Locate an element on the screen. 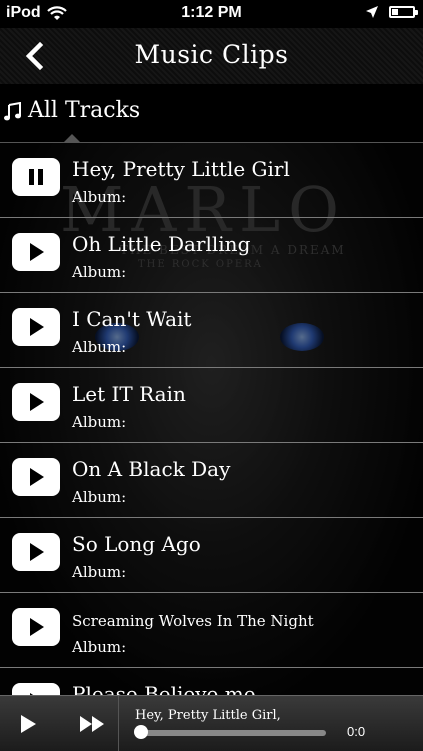 The image size is (423, 751). track-title: Let IT Rain is located at coordinates (129, 394).